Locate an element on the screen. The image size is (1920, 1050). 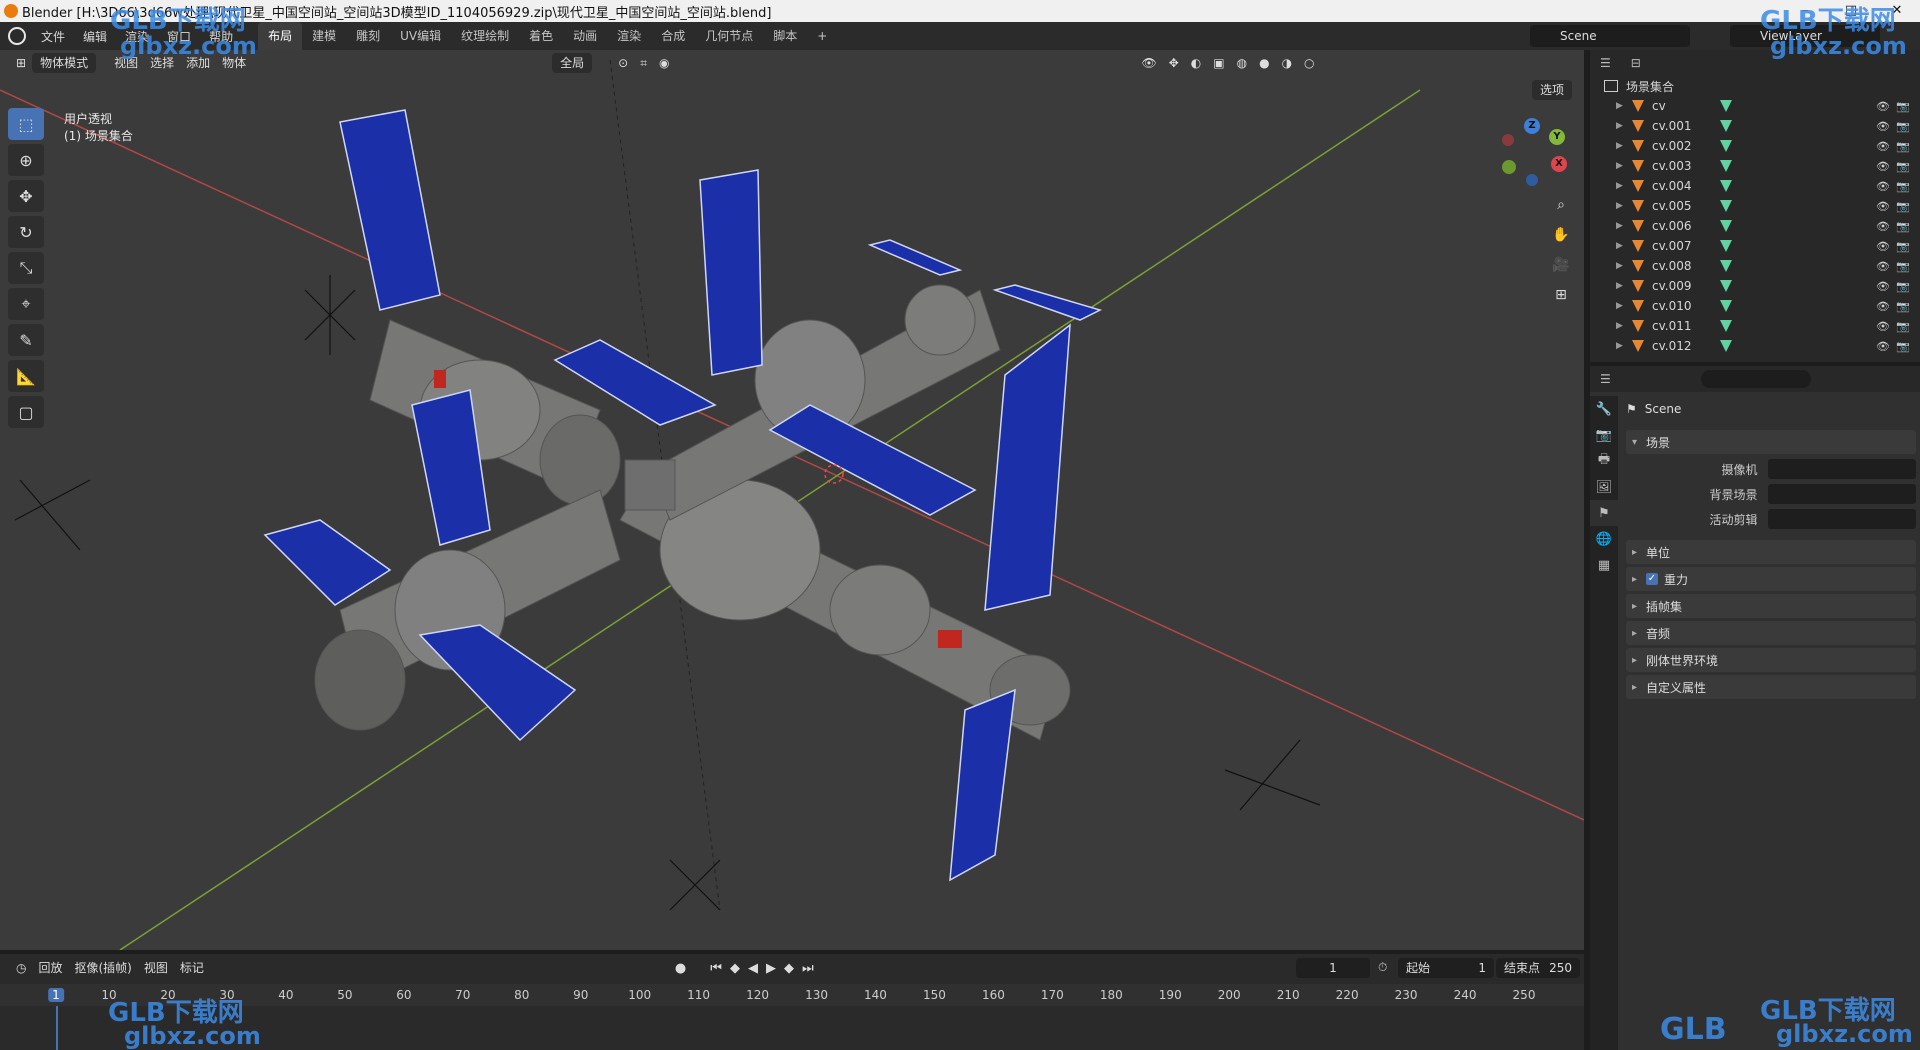
outliner-item: ▶ cv.001 👁 📷 is located at coordinates (1755, 126).